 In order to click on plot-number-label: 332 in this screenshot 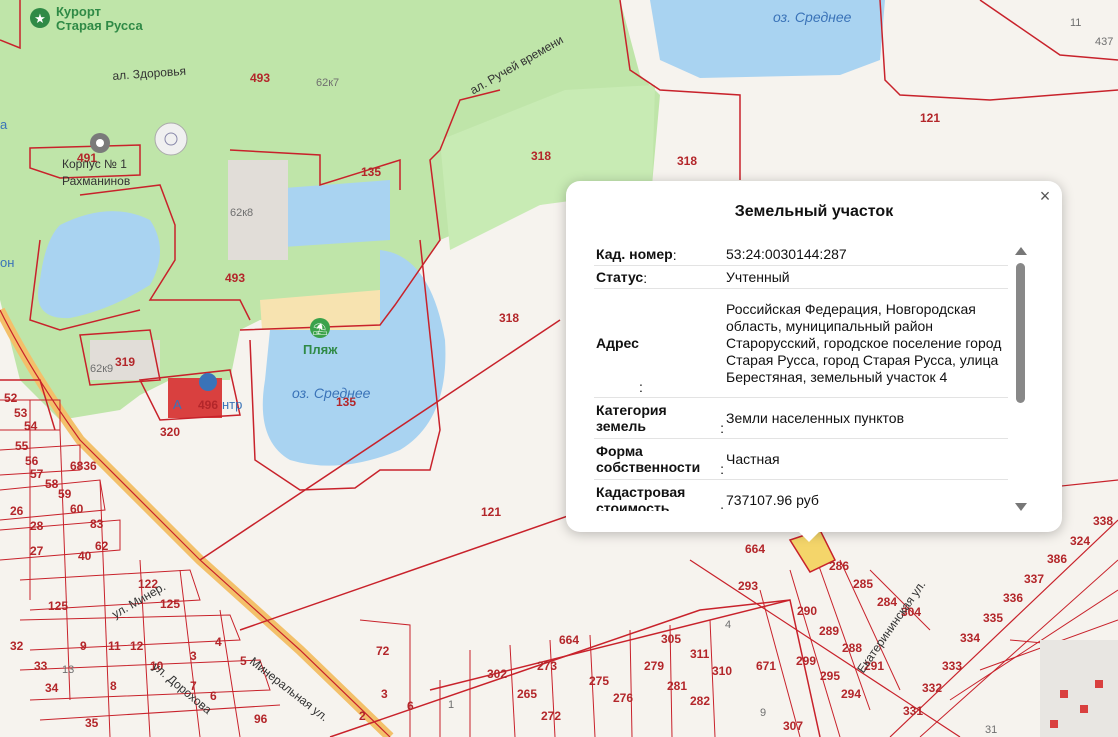, I will do `click(932, 688)`.